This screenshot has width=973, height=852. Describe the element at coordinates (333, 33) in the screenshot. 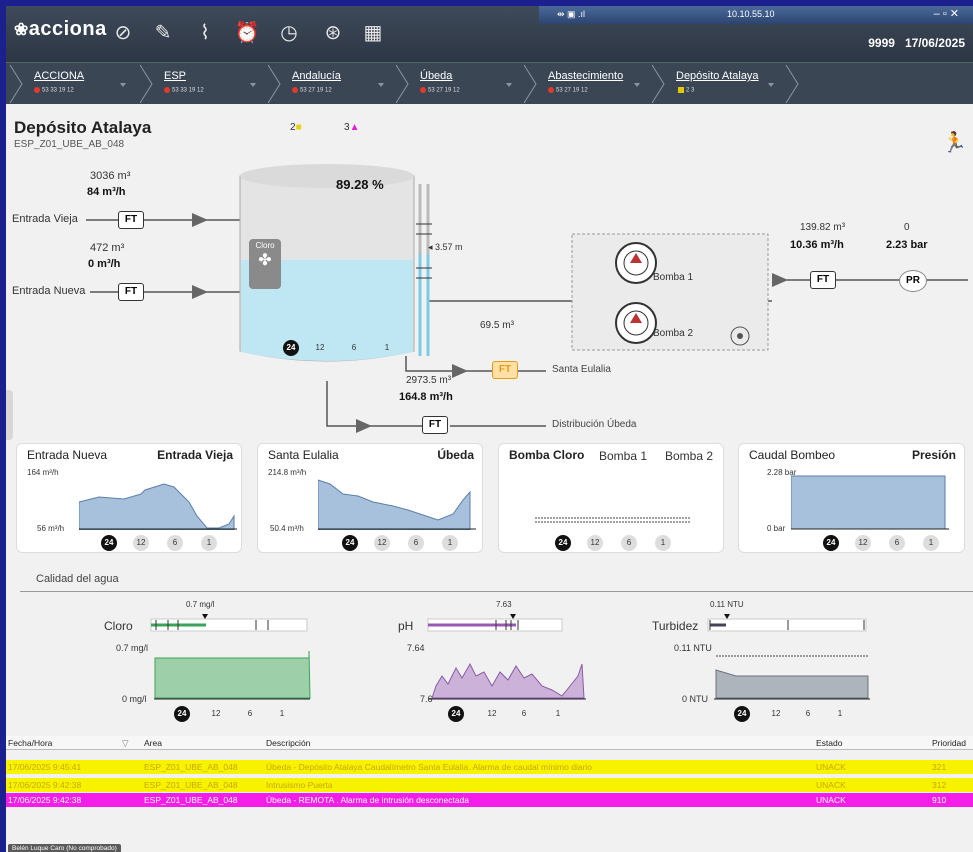

I see `antenna-icon: ⊛` at that location.